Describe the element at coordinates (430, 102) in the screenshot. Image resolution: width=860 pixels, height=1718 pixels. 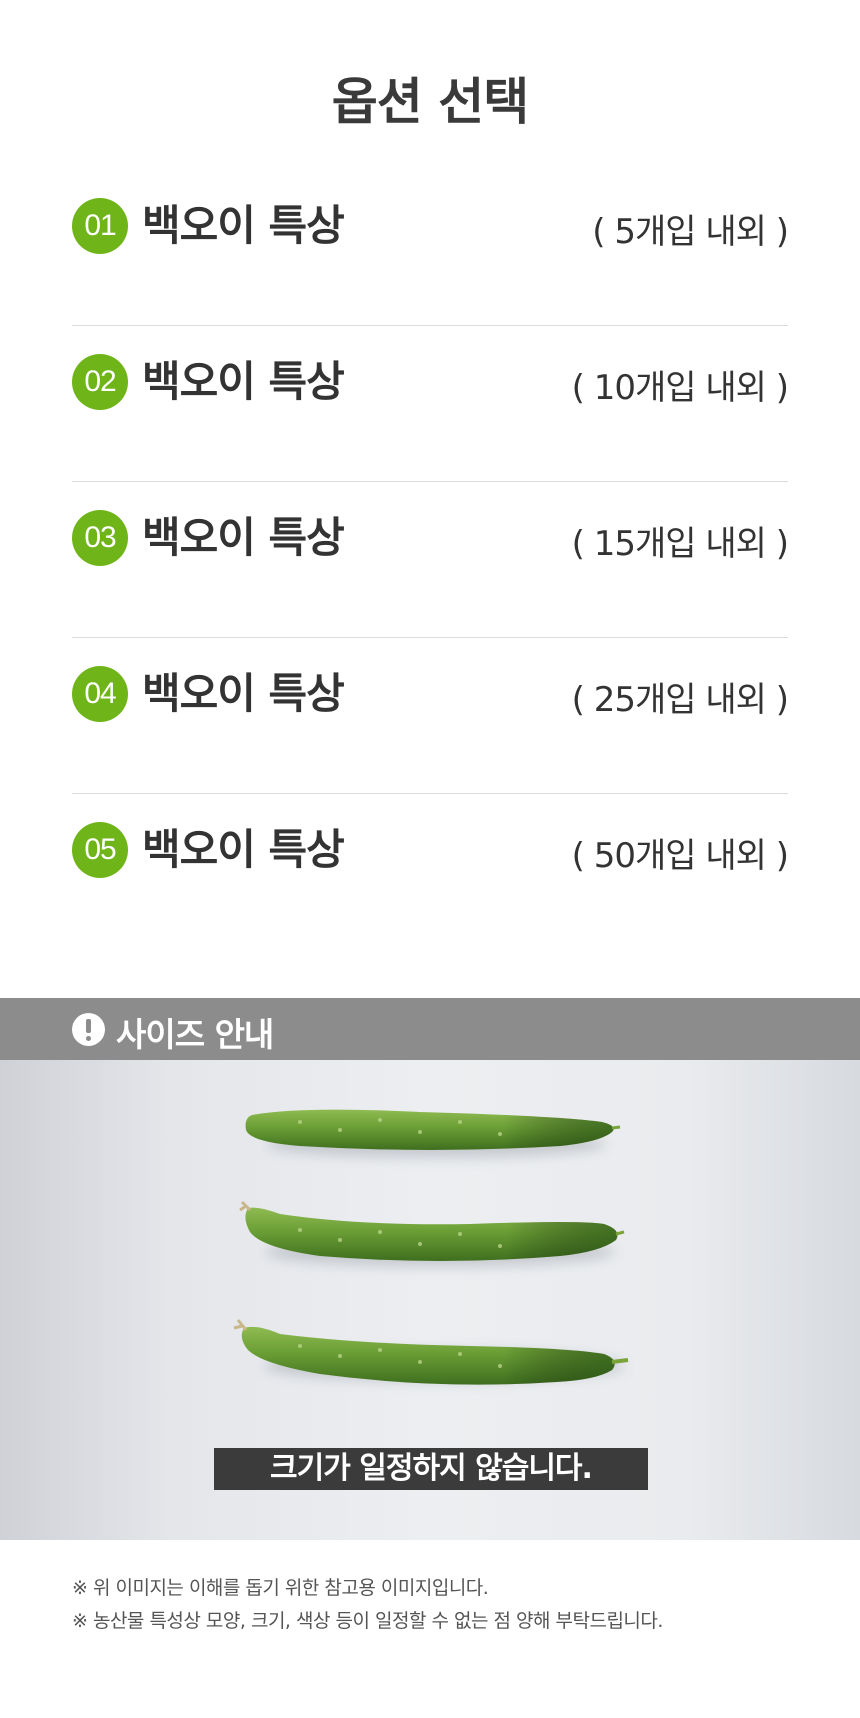
I see `page-title: 옵션 선택` at that location.